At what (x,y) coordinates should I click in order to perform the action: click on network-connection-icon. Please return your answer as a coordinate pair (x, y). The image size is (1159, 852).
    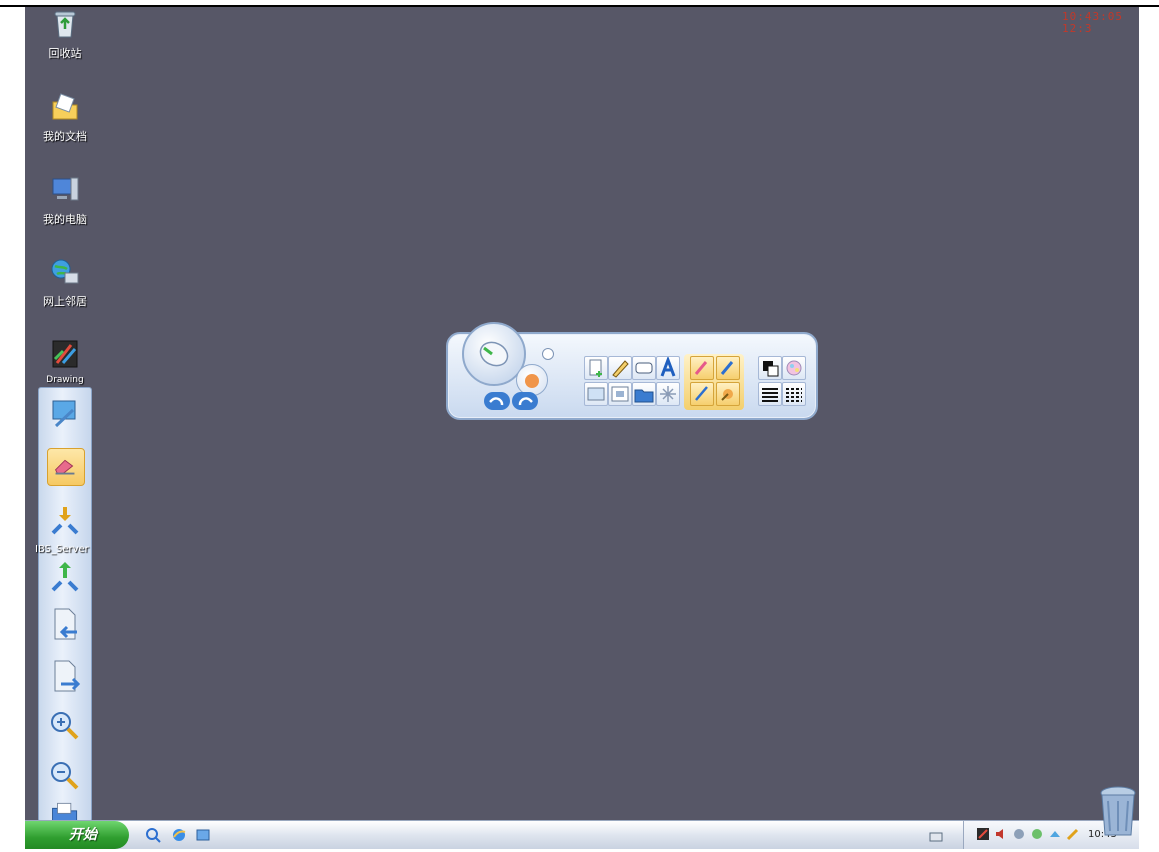
    Looking at the image, I should click on (1055, 834).